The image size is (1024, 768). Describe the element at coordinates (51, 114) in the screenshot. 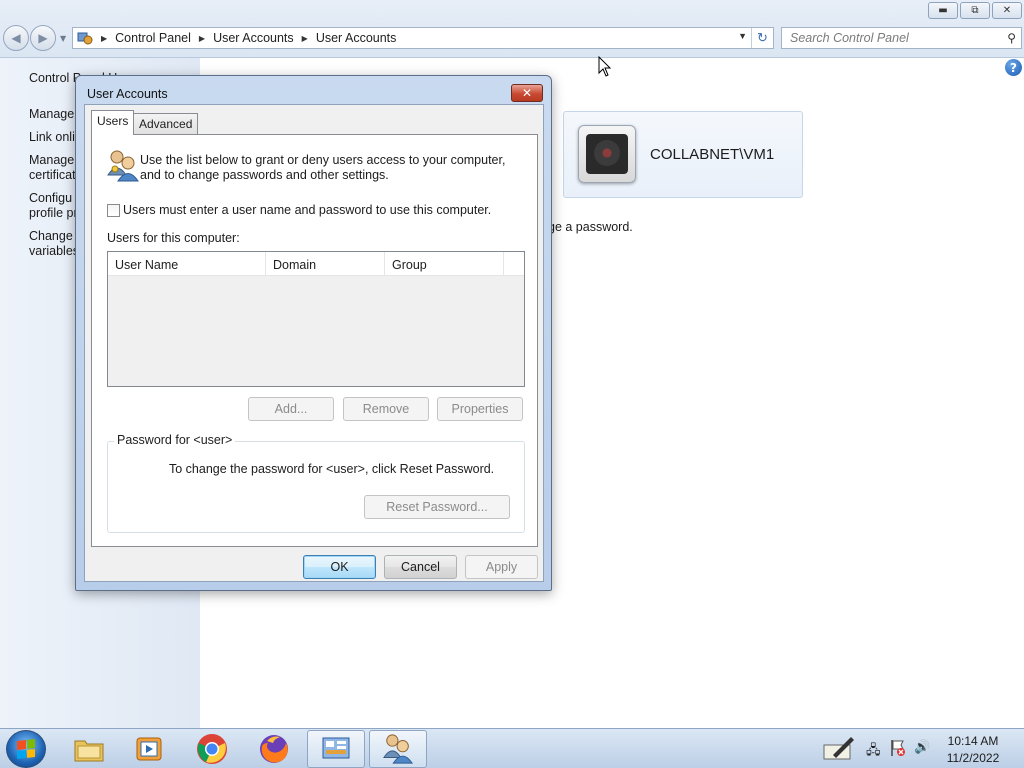

I see `nav-manage-accounts: Manage` at that location.